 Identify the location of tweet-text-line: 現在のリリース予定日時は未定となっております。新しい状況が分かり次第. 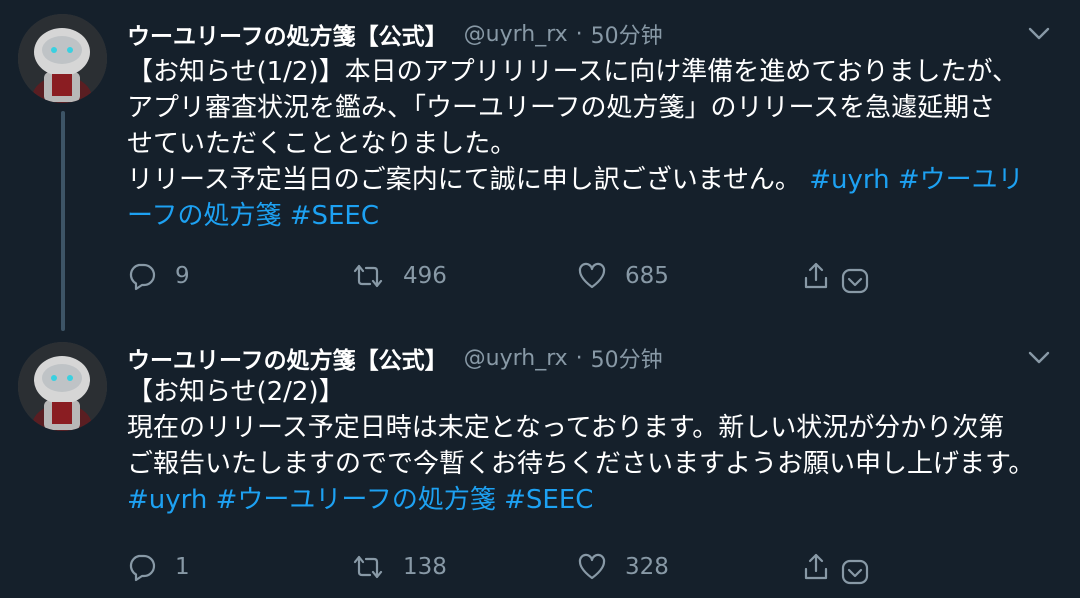
(566, 428).